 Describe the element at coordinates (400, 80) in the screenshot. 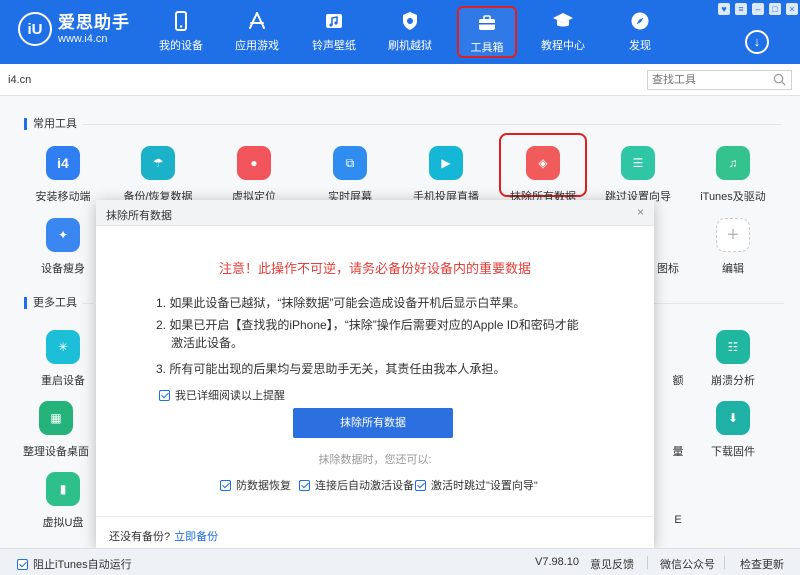

I see `tab-bar: i4.cn` at that location.